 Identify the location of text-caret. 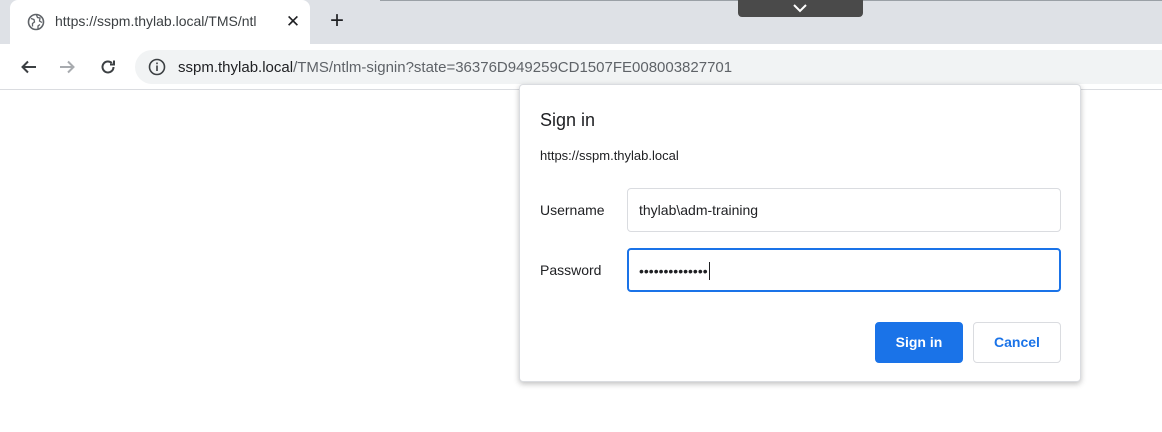
(709, 271).